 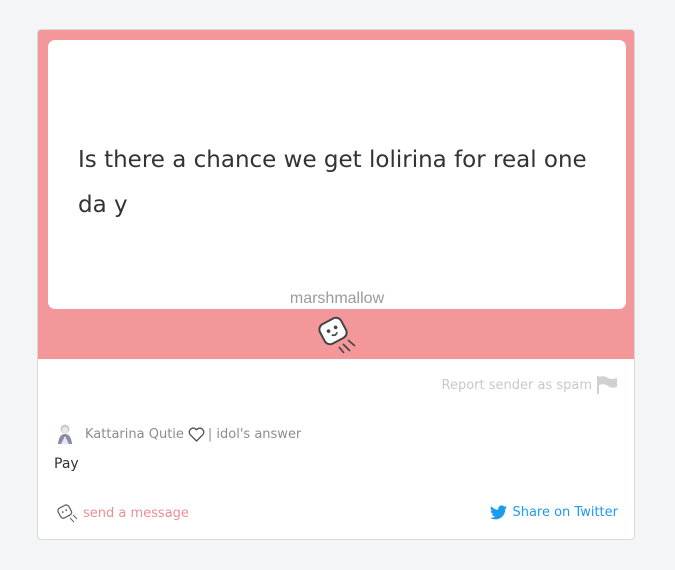 I want to click on send-message-link: send a message, so click(x=122, y=513).